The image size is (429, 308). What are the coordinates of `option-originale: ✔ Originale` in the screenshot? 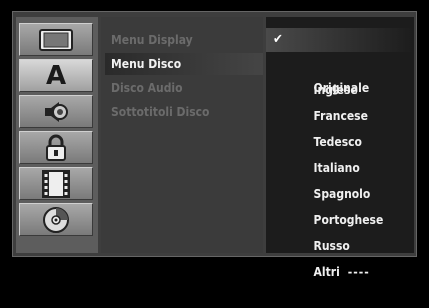 It's located at (340, 61).